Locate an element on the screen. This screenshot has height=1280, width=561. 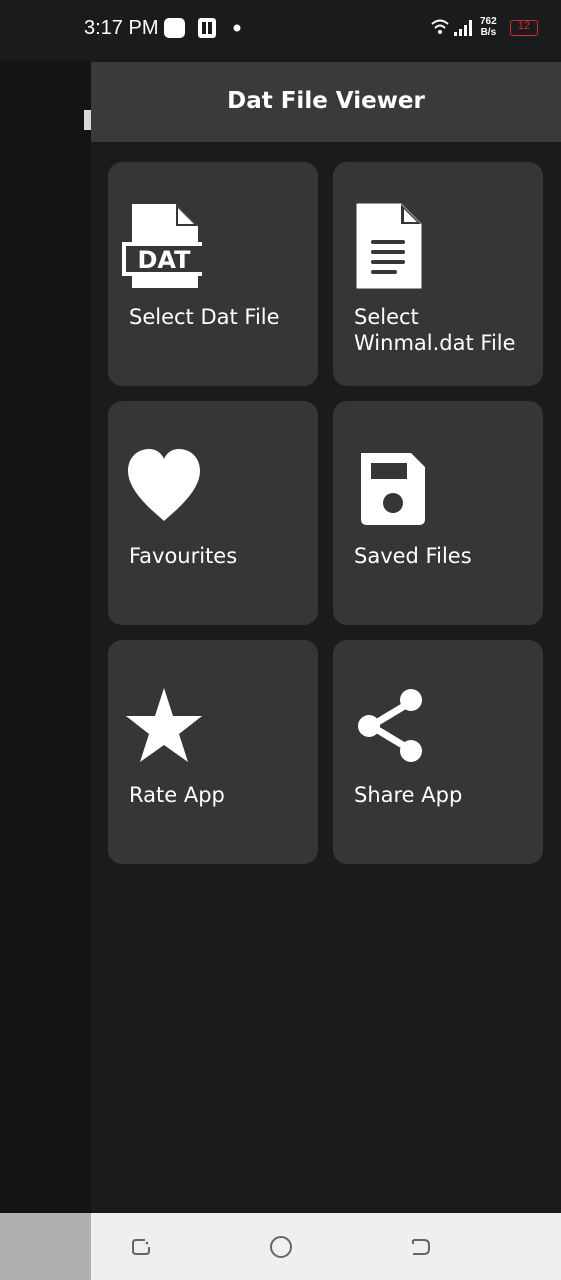
heart-icon is located at coordinates (164, 485).